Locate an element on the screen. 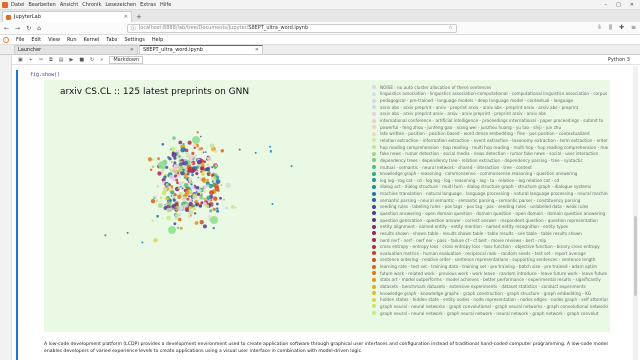 The width and height of the screenshot is (640, 360). jmenu-run: Run is located at coordinates (72, 40).